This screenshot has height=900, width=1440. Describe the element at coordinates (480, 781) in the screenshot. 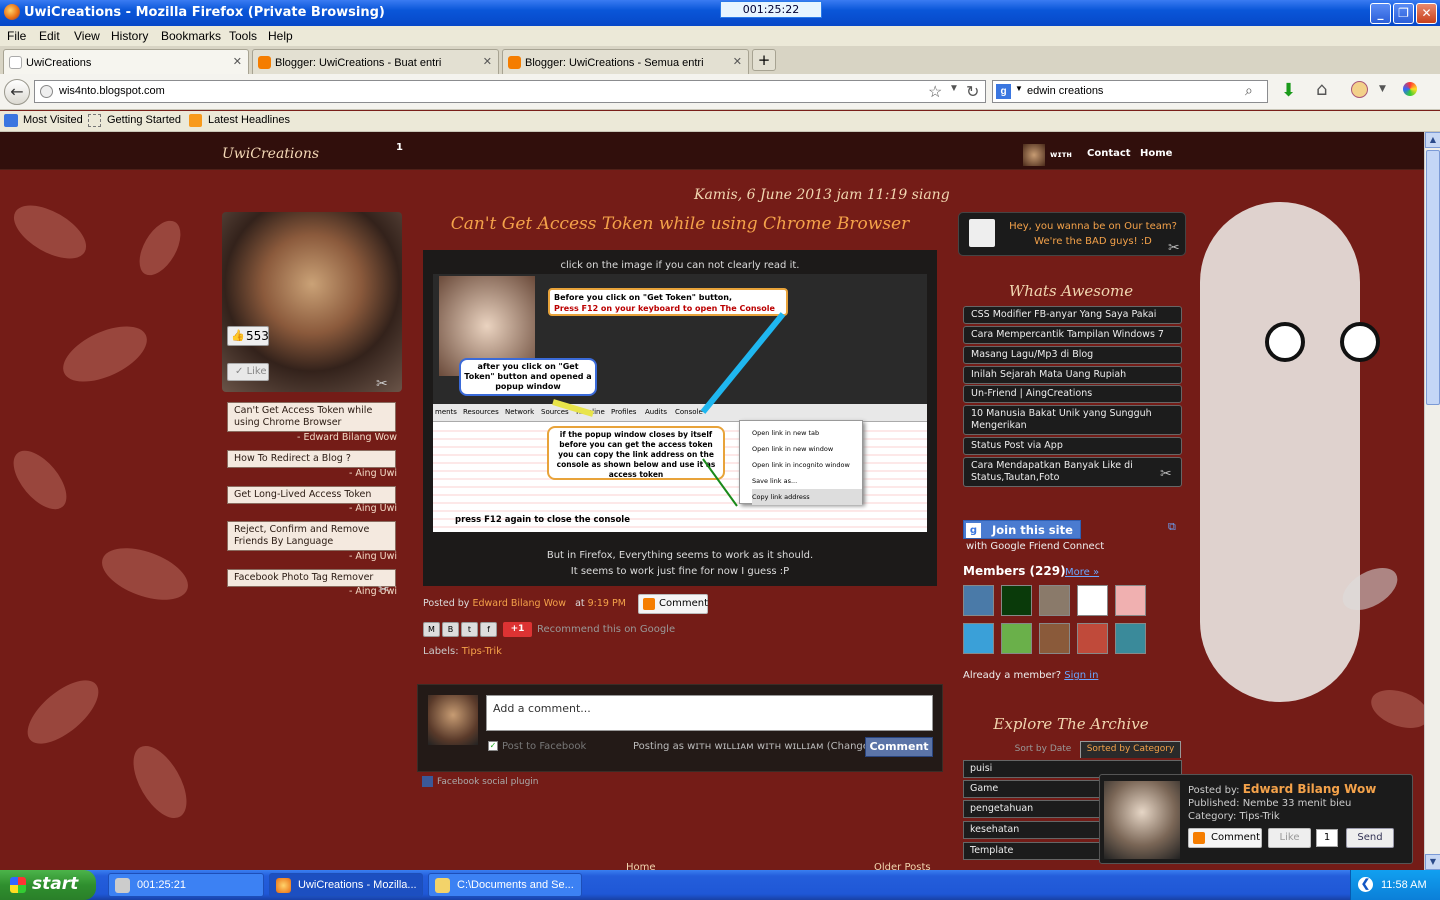

I see `facebook-plugin-credit: Facebook social plugin` at that location.